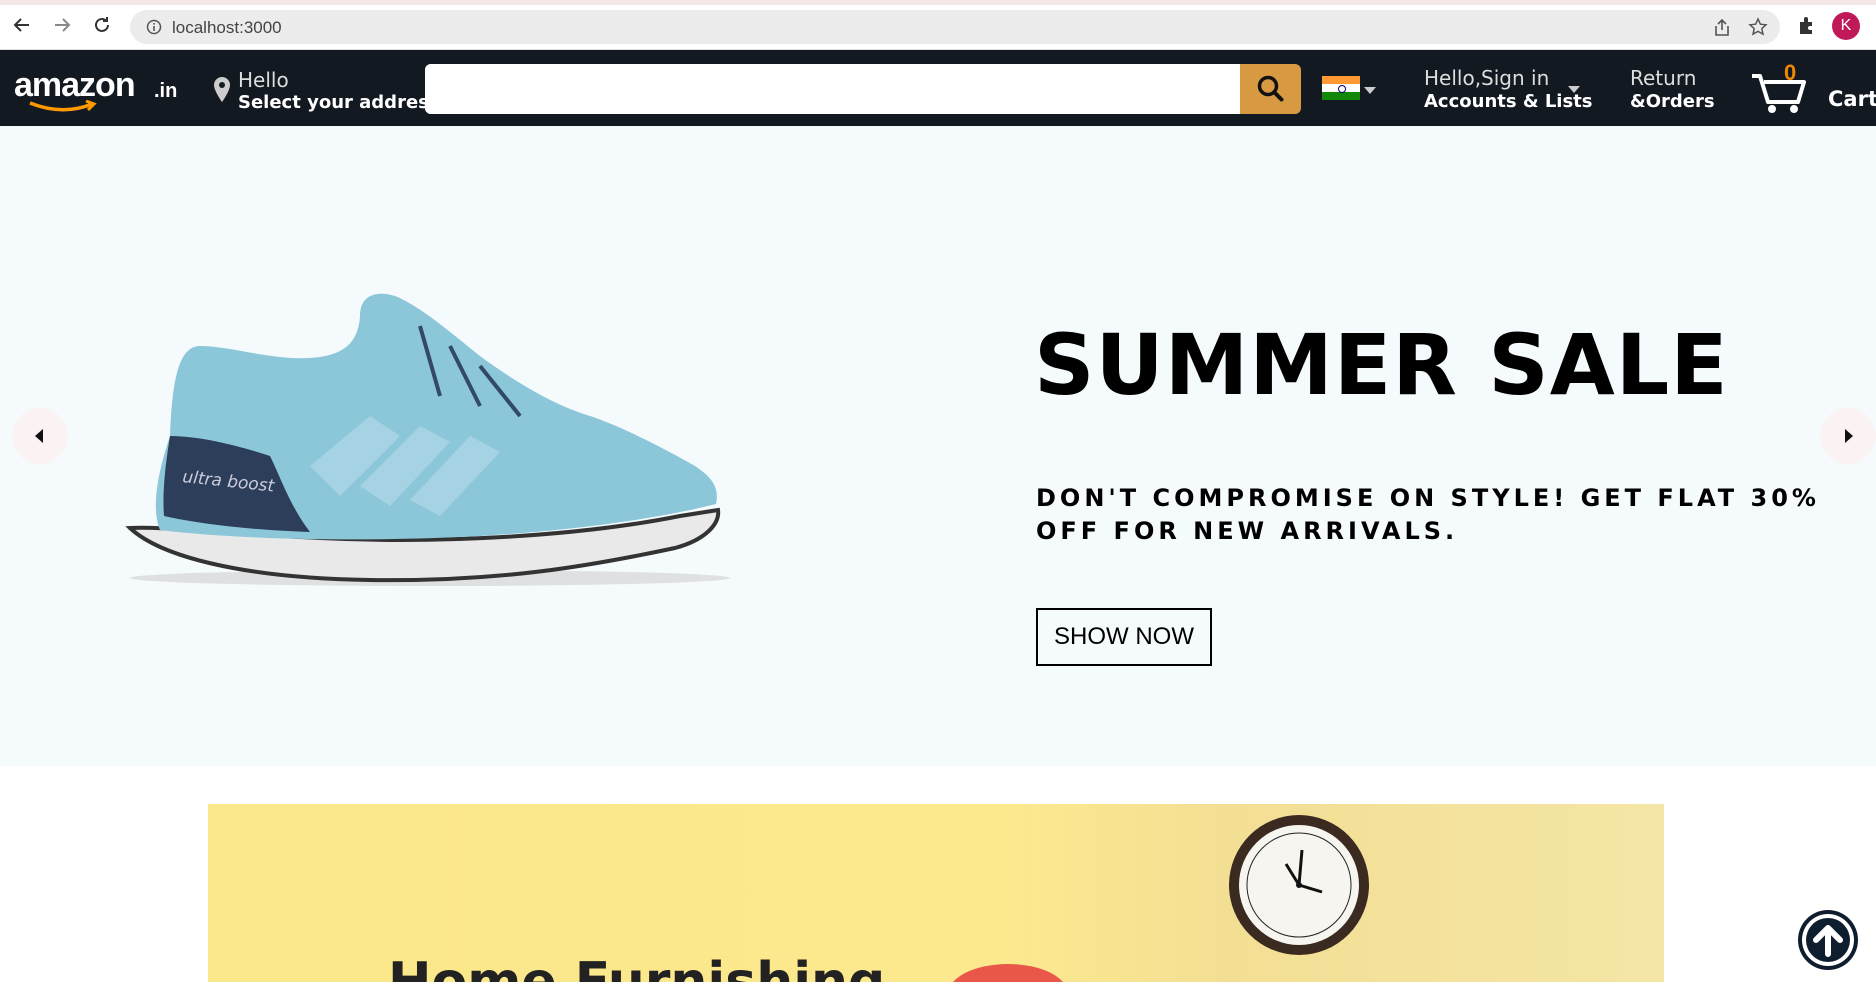 The image size is (1876, 982). I want to click on slider-next-button, so click(1848, 436).